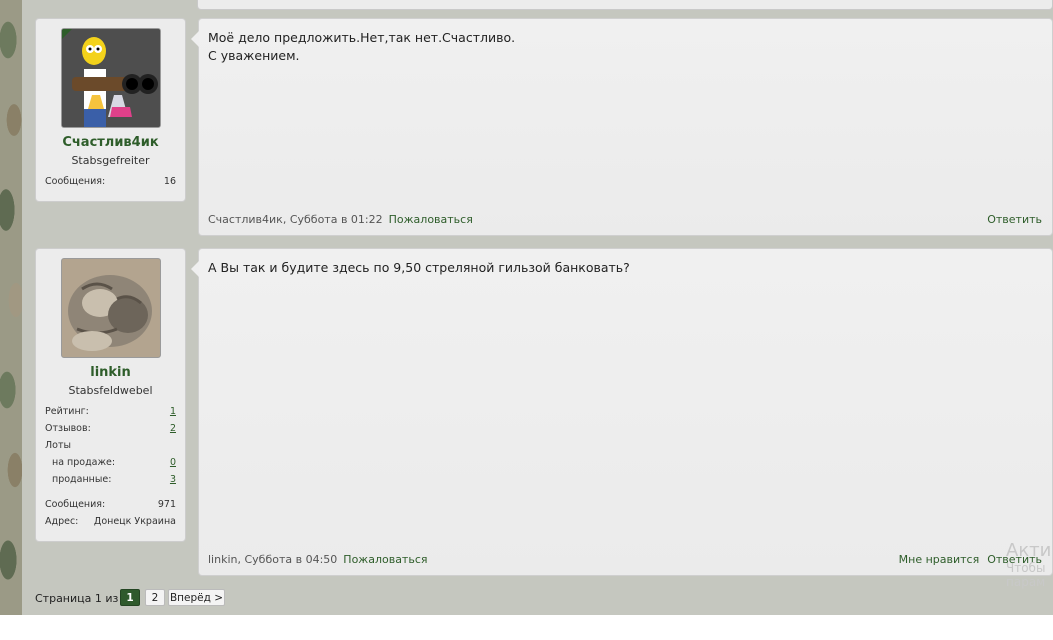 This screenshot has width=1053, height=640. What do you see at coordinates (110, 183) in the screenshot?
I see `stat-messages: Сообщения: 16` at bounding box center [110, 183].